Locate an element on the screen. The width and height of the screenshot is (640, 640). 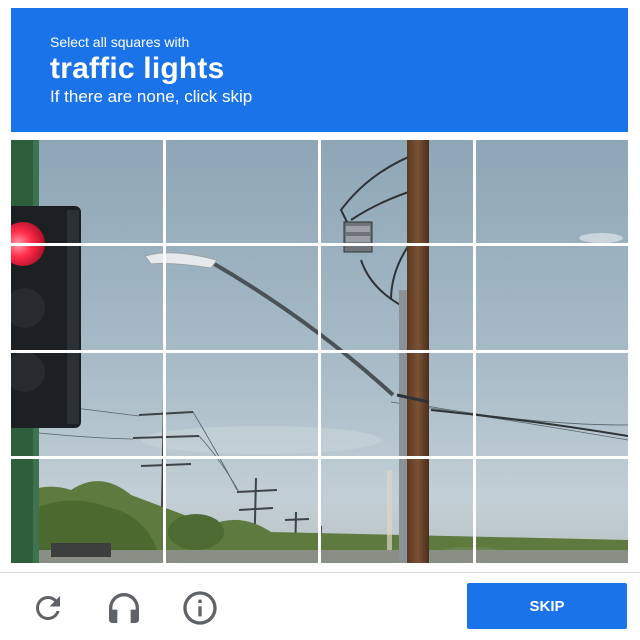
audio-challenge-button is located at coordinates (124, 608).